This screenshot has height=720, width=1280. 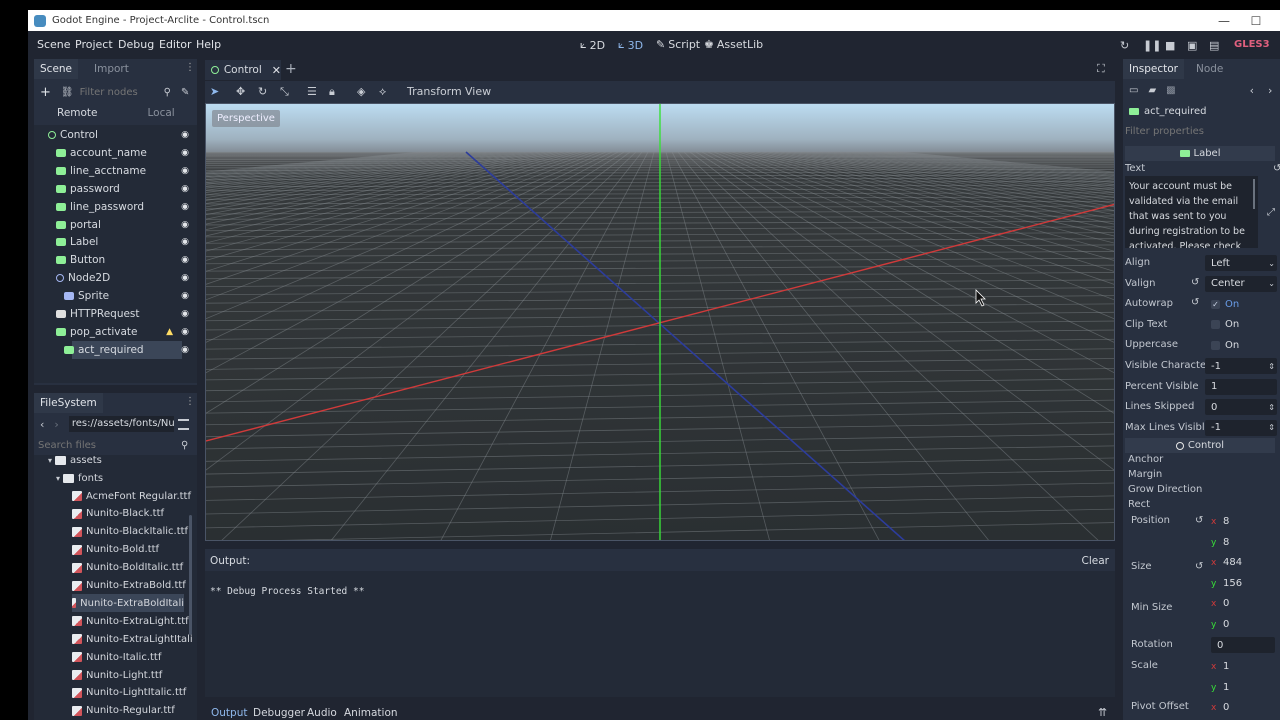 I want to click on bottom-tab-output: Output, so click(x=229, y=713).